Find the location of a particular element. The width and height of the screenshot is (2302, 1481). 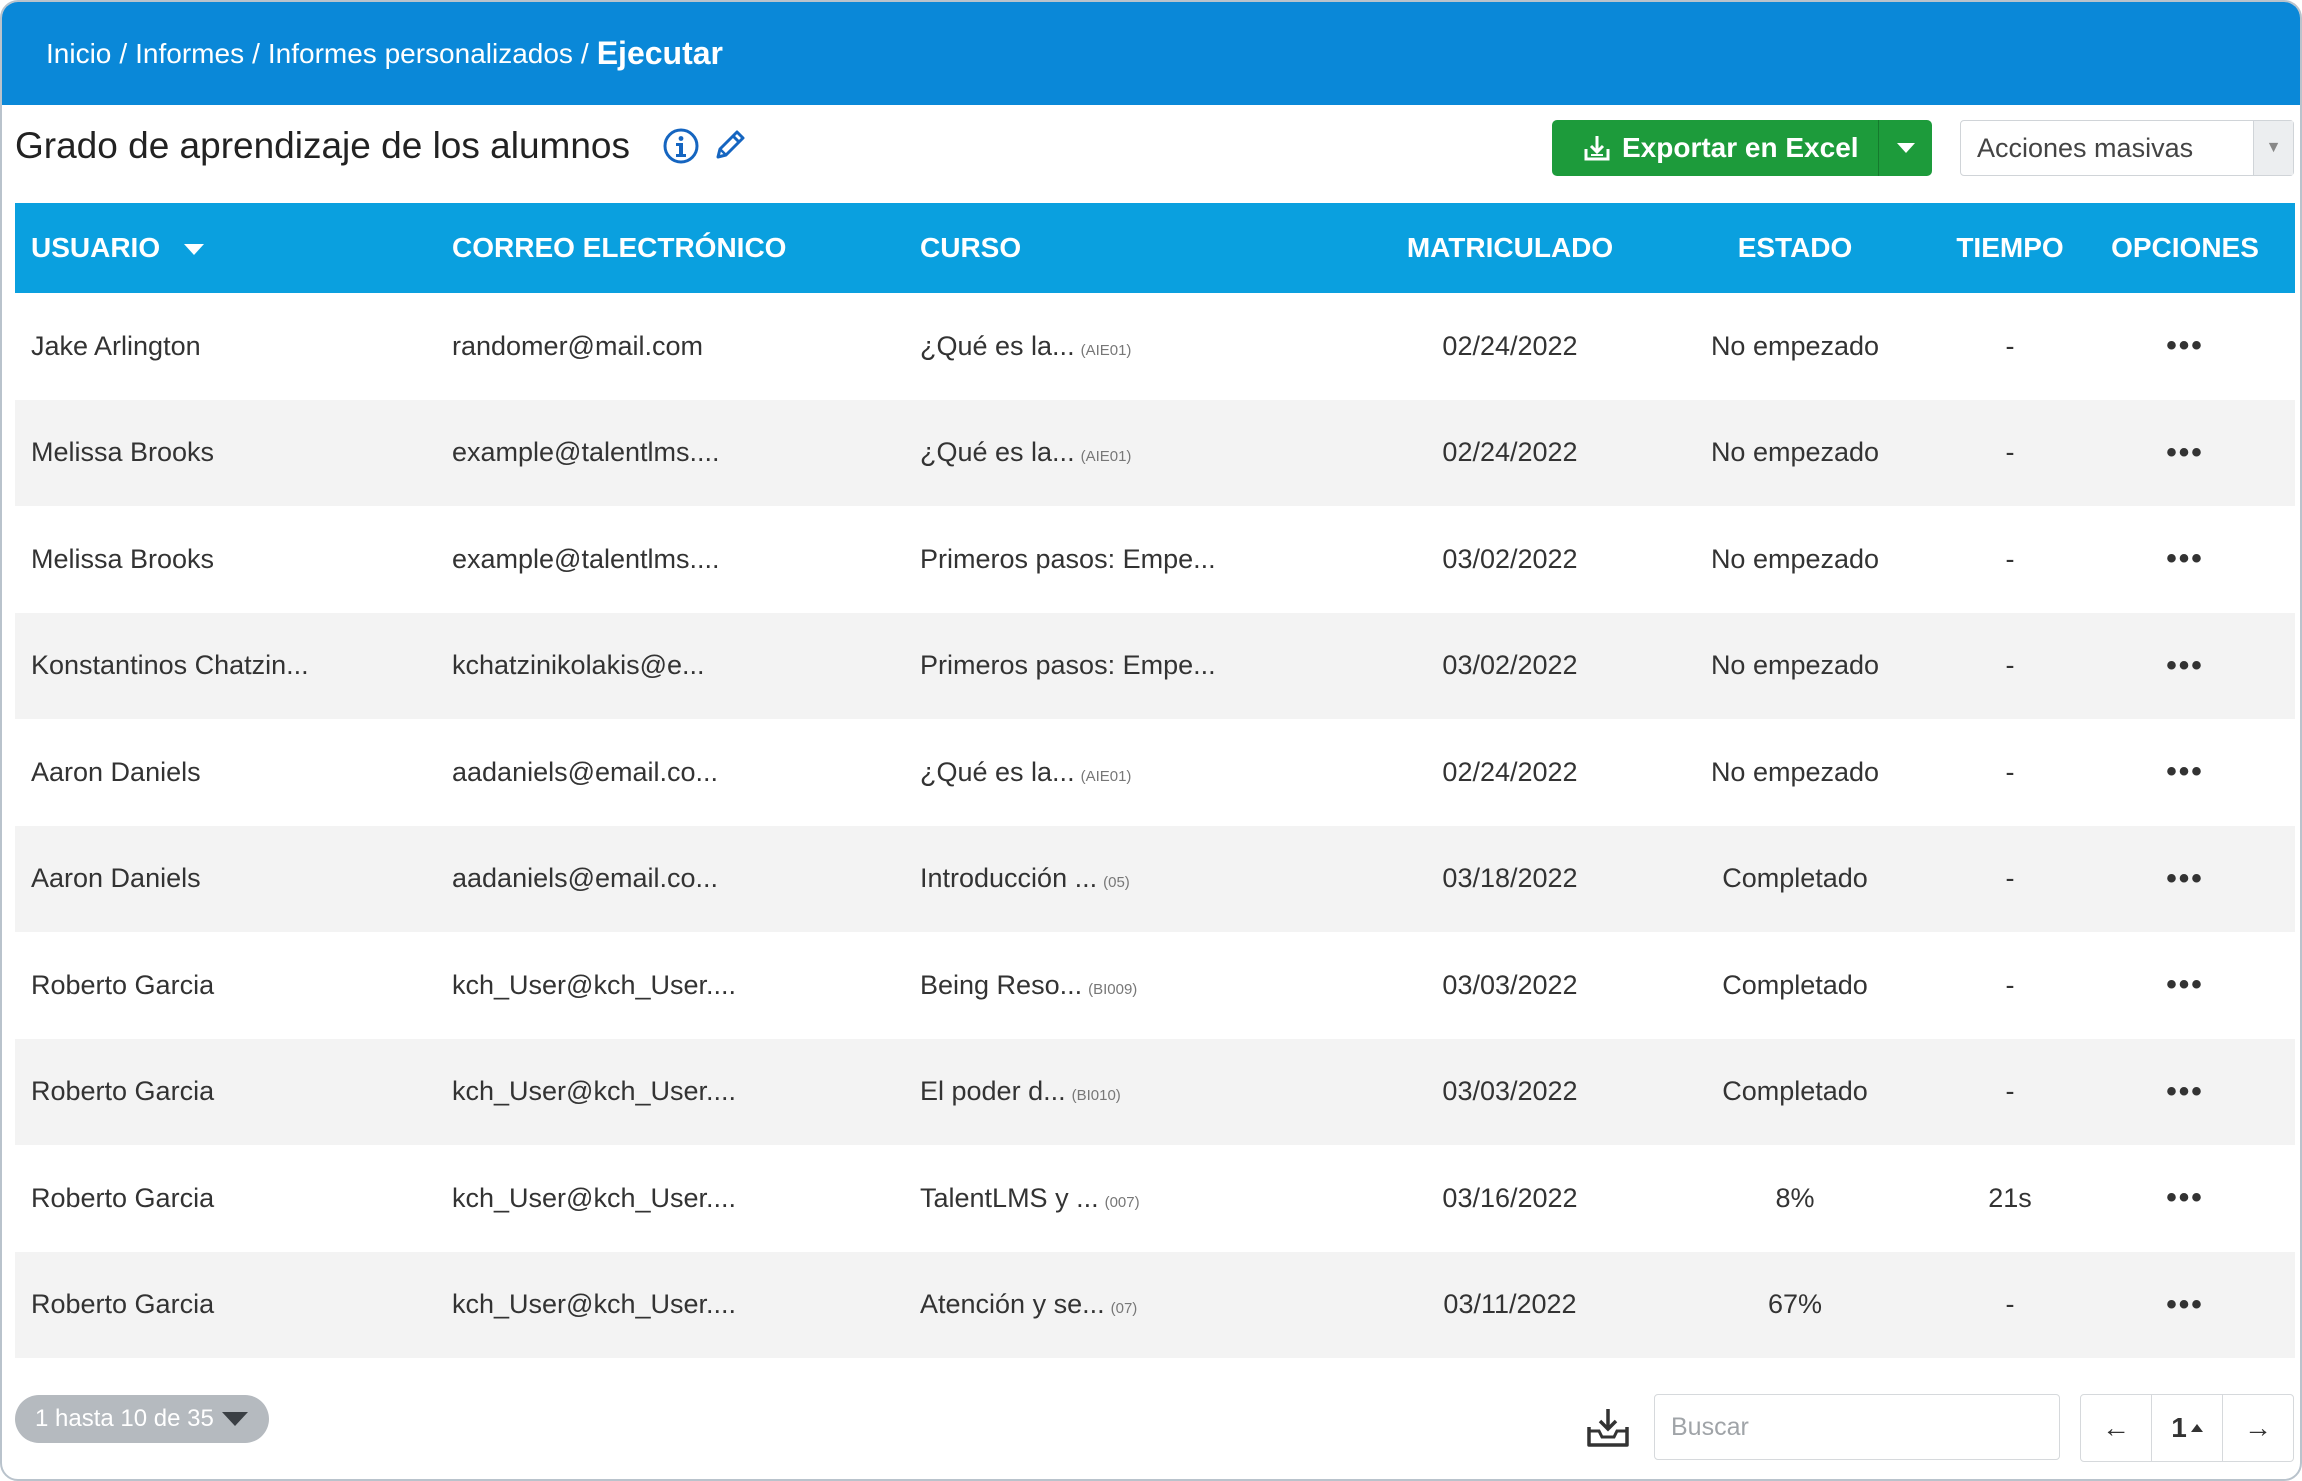

cell-user: Jake Arlington is located at coordinates (116, 346).